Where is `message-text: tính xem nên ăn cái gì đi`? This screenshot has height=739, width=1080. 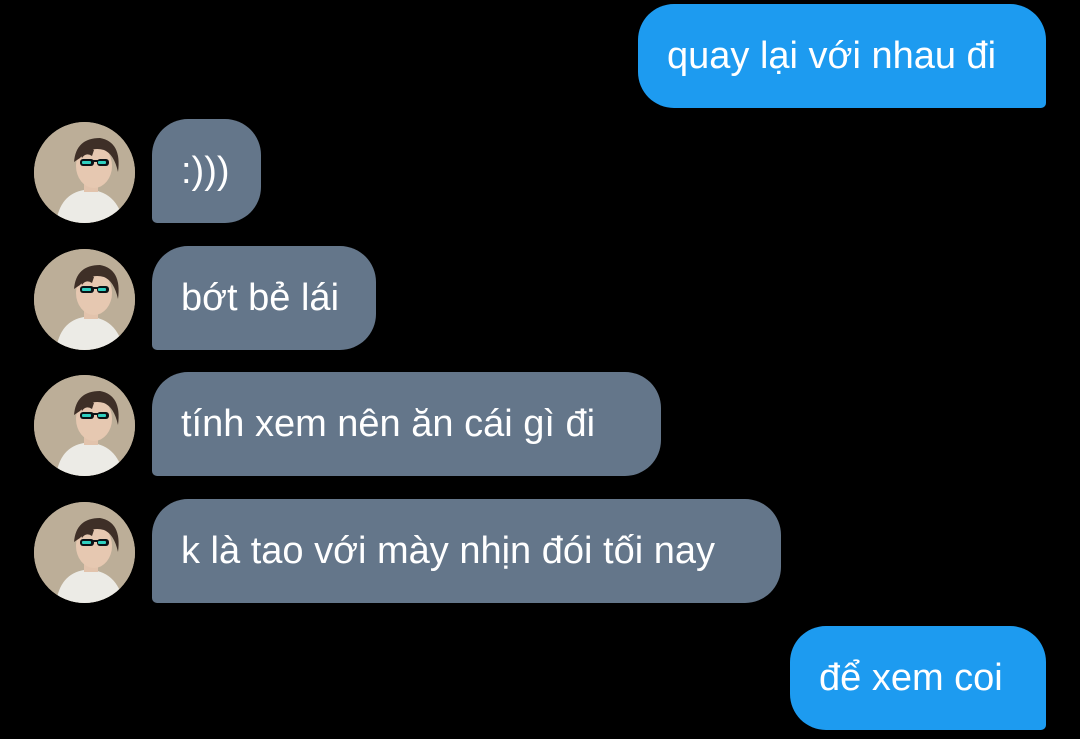 message-text: tính xem nên ăn cái gì đi is located at coordinates (388, 424).